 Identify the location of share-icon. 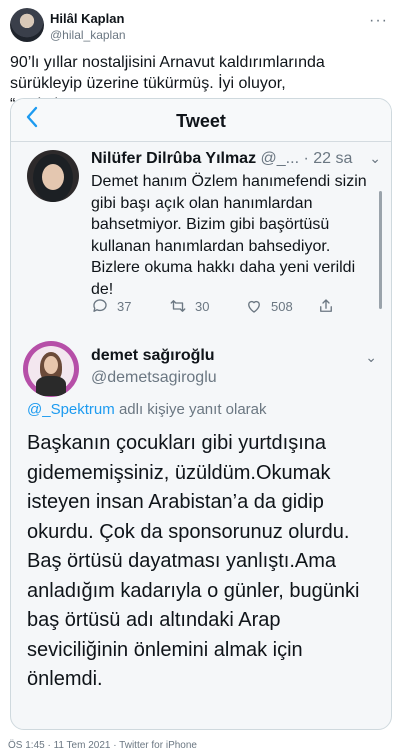
(326, 305).